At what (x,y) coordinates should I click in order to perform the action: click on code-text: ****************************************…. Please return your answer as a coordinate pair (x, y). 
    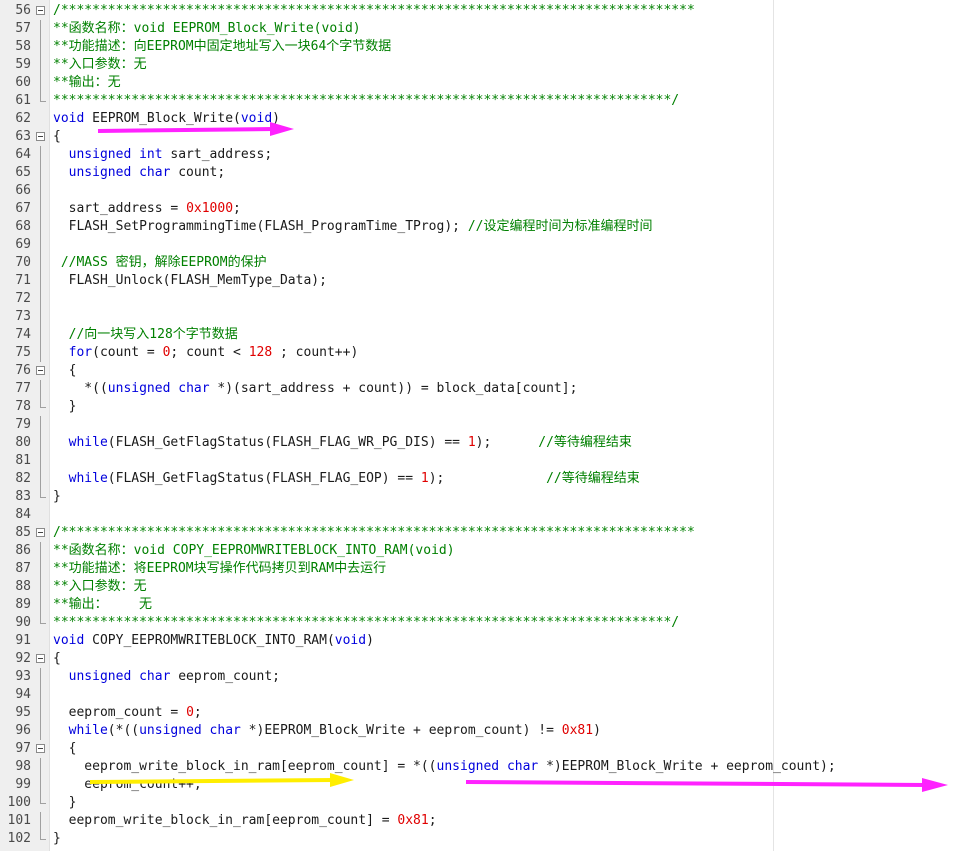
    Looking at the image, I should click on (366, 623).